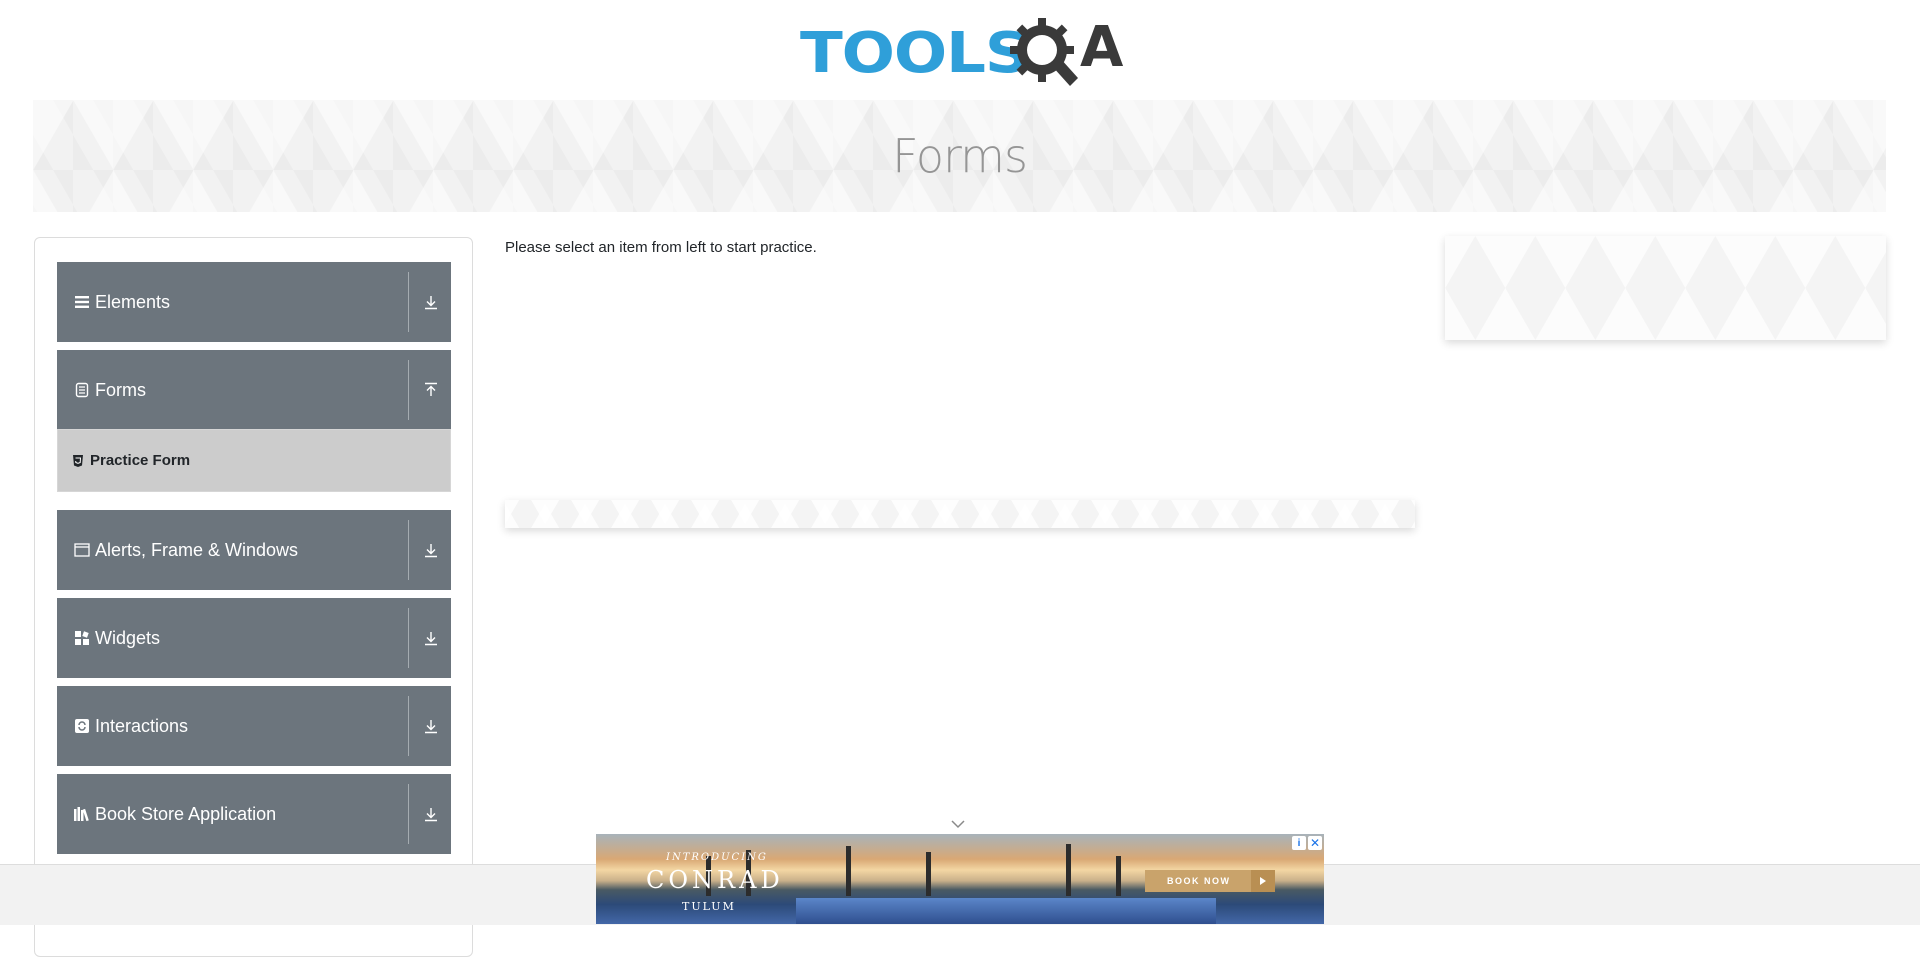 The image size is (1920, 957). Describe the element at coordinates (1665, 288) in the screenshot. I see `ad-placeholder-right` at that location.